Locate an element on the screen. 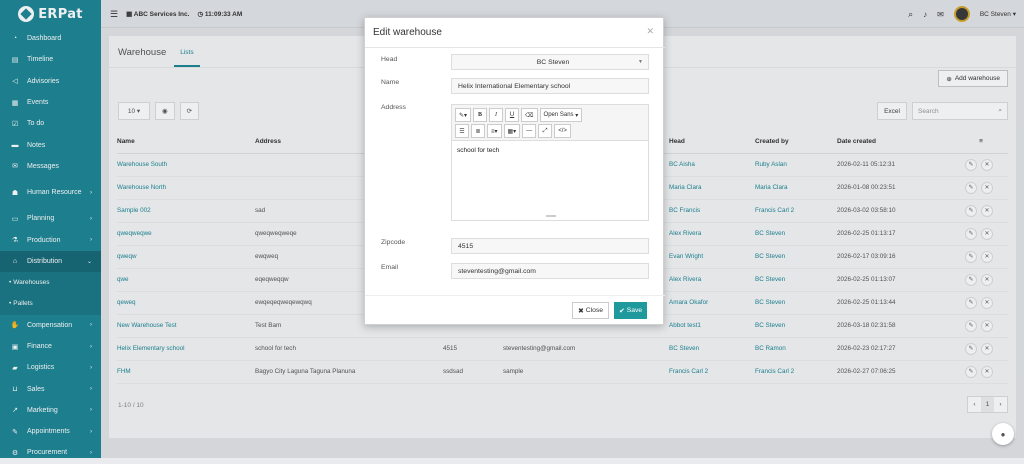  underline-button: U is located at coordinates (512, 115).